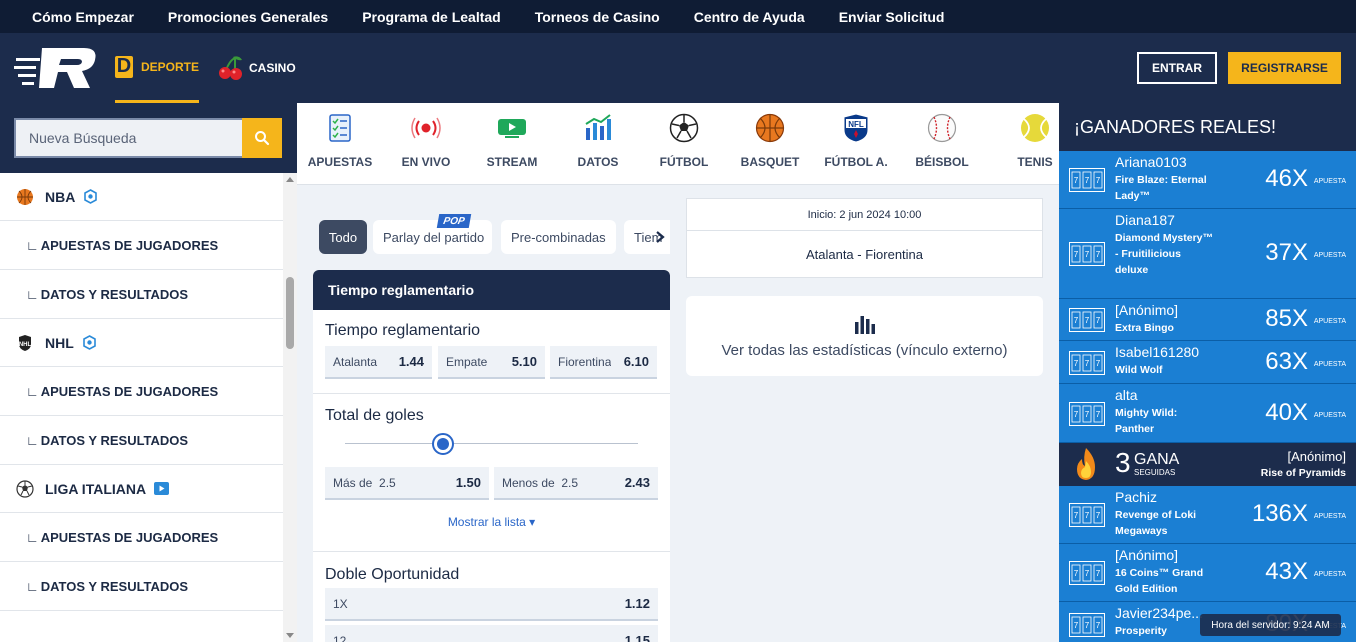 The width and height of the screenshot is (1356, 642). What do you see at coordinates (1207, 362) in the screenshot?
I see `winner-row: 7 7 7 Isabel161280 Wild Wolf 63X APUESTA` at bounding box center [1207, 362].